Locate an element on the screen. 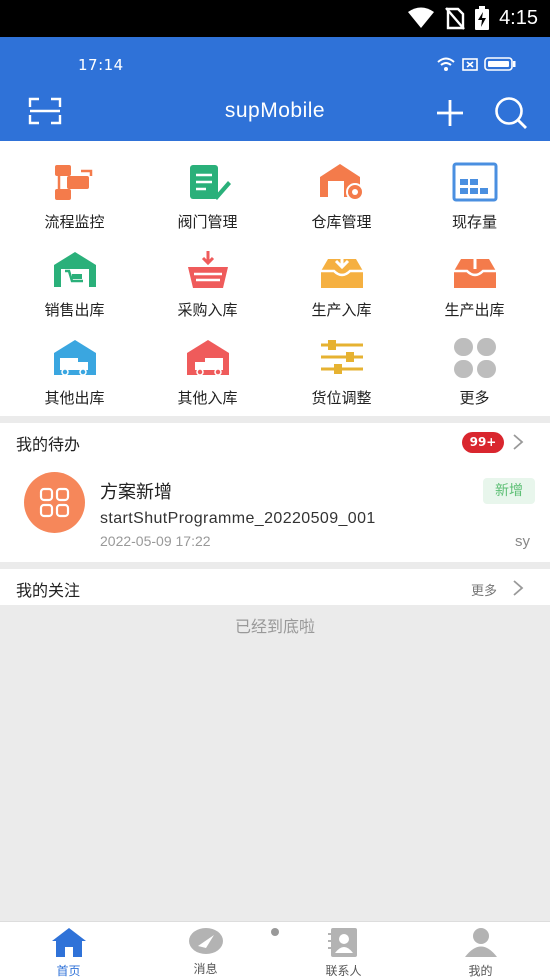  follow-section-title: 我的关注 is located at coordinates (48, 590).